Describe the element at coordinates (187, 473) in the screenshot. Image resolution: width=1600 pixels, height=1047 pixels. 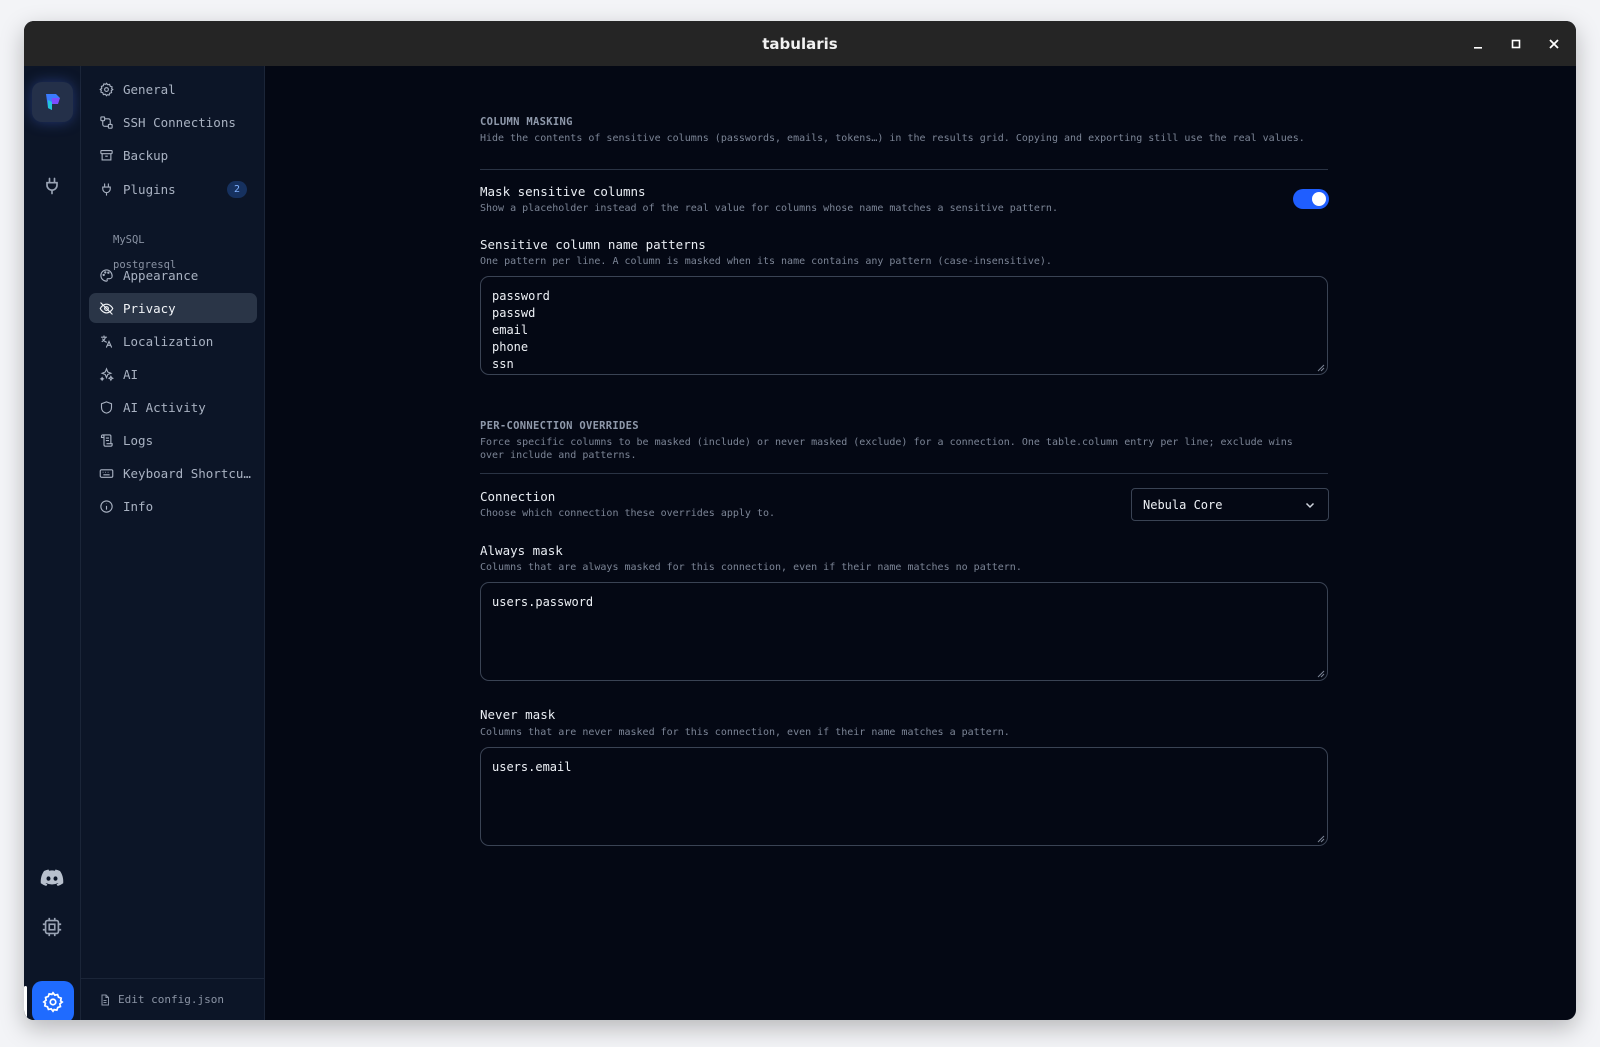
I see `sidebar-item-label: Keyboard Shortcuts` at that location.